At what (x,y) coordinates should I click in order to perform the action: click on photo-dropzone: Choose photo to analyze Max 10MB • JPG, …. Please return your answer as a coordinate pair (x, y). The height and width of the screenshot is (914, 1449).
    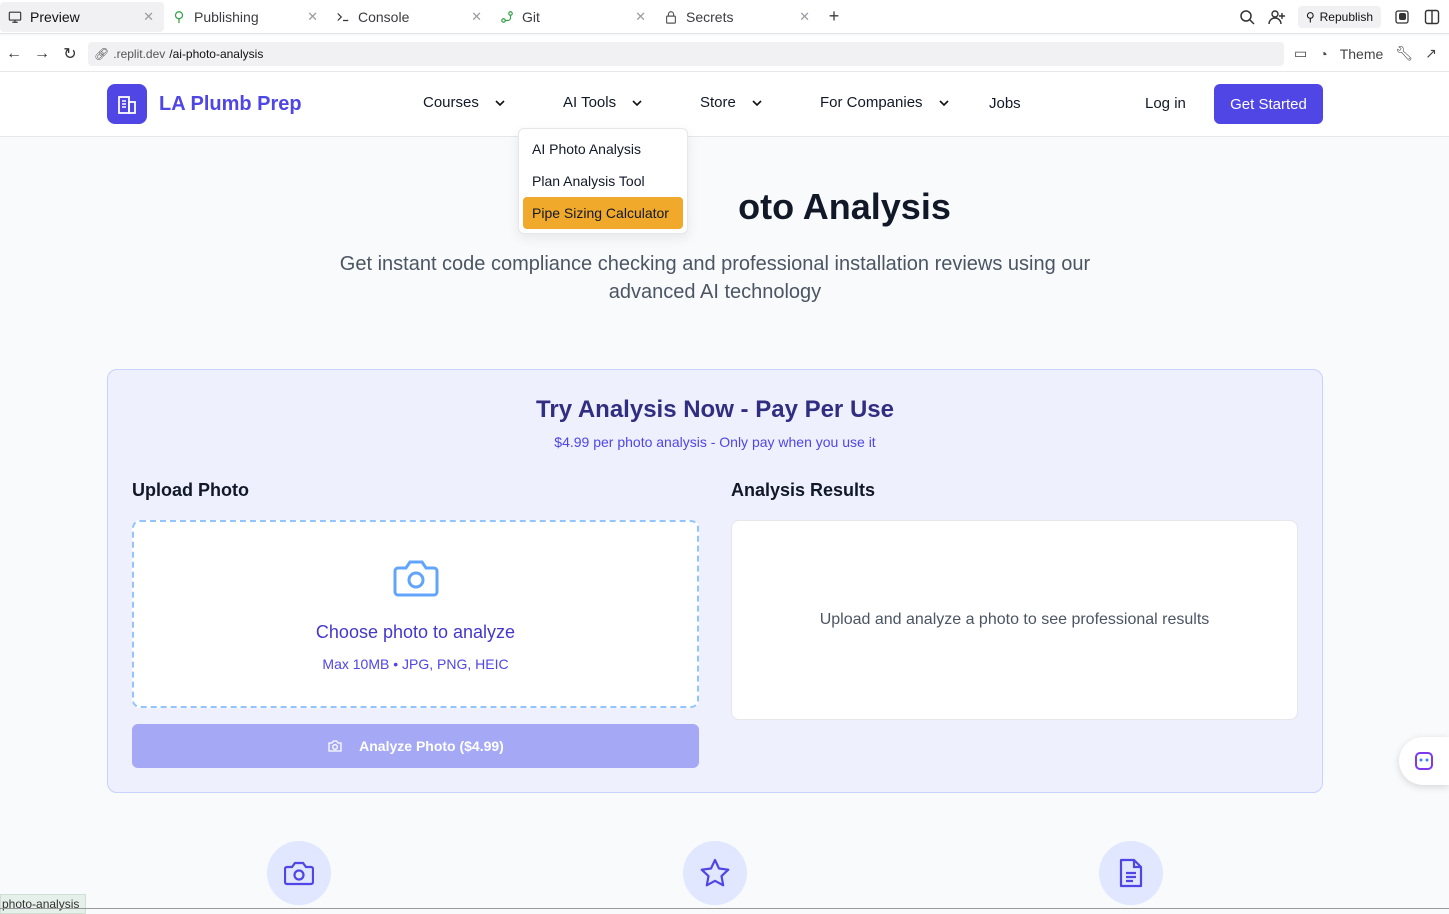
    Looking at the image, I should click on (415, 614).